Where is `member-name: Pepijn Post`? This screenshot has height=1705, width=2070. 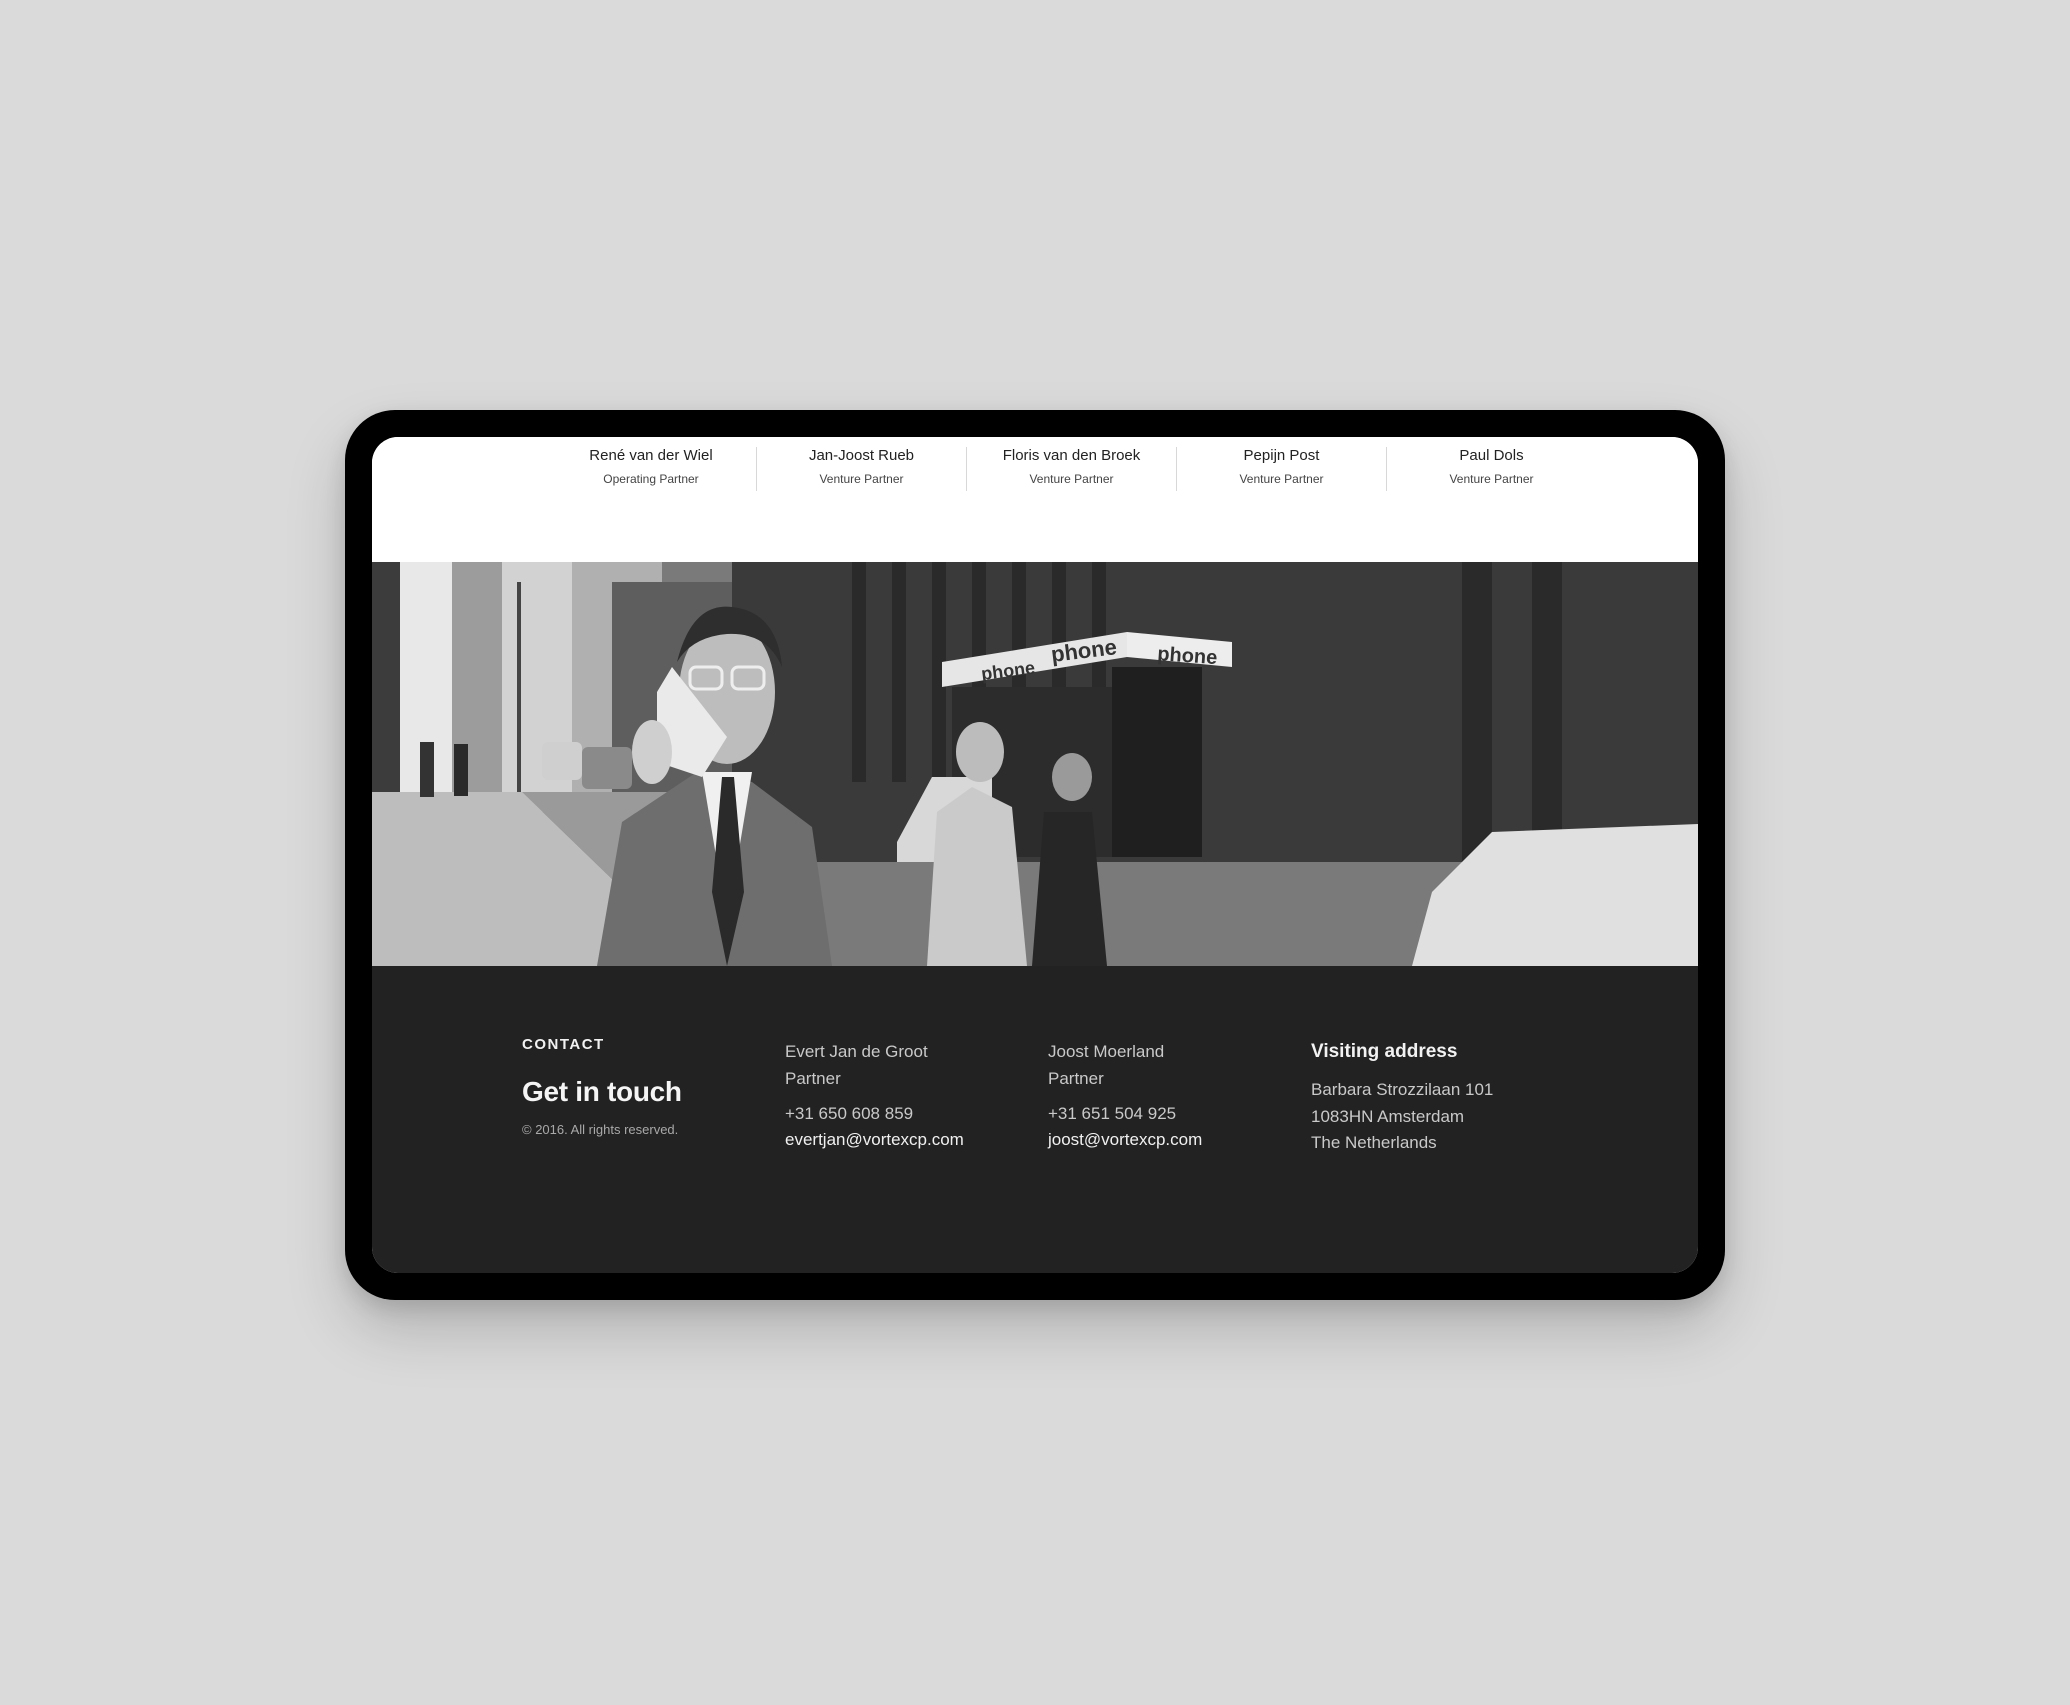
member-name: Pepijn Post is located at coordinates (1281, 455).